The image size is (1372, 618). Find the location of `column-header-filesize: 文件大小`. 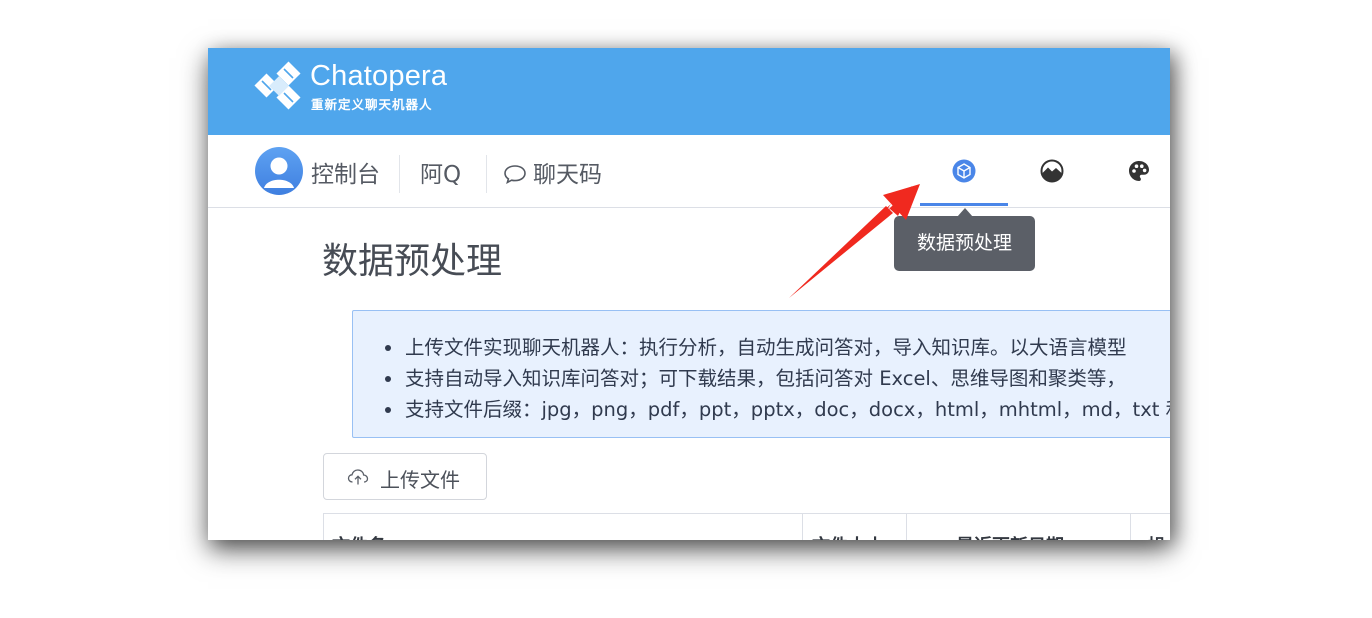

column-header-filesize: 文件大小 is located at coordinates (854, 527).